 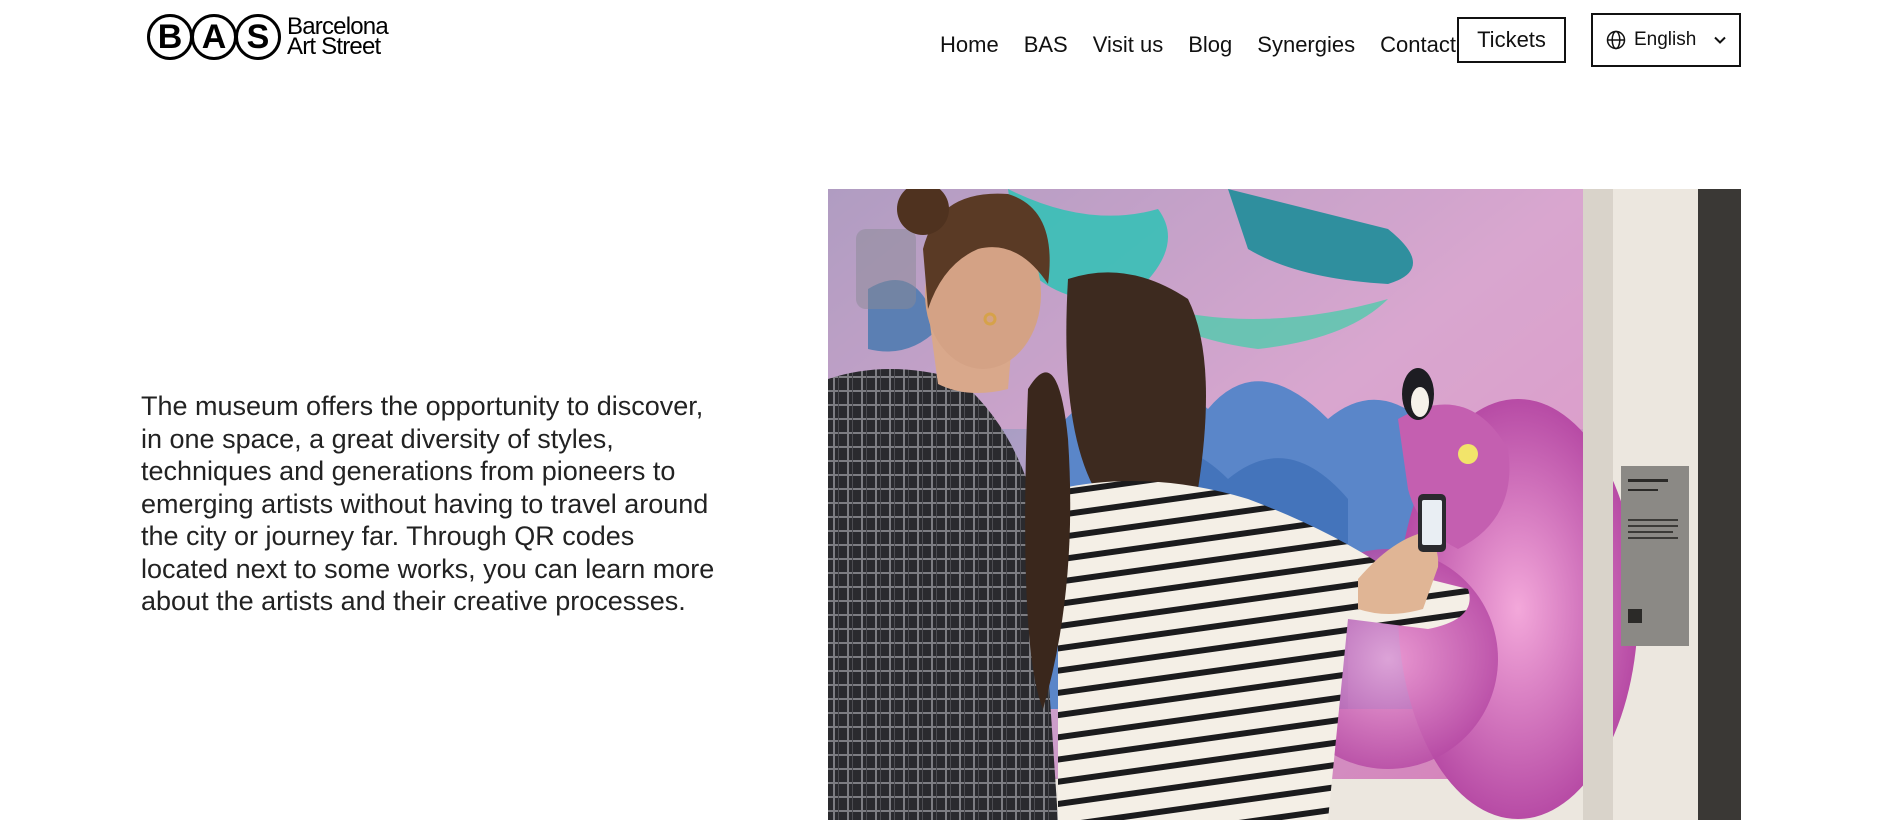 I want to click on logo-wordmark: Barcelona Art Street, so click(x=338, y=37).